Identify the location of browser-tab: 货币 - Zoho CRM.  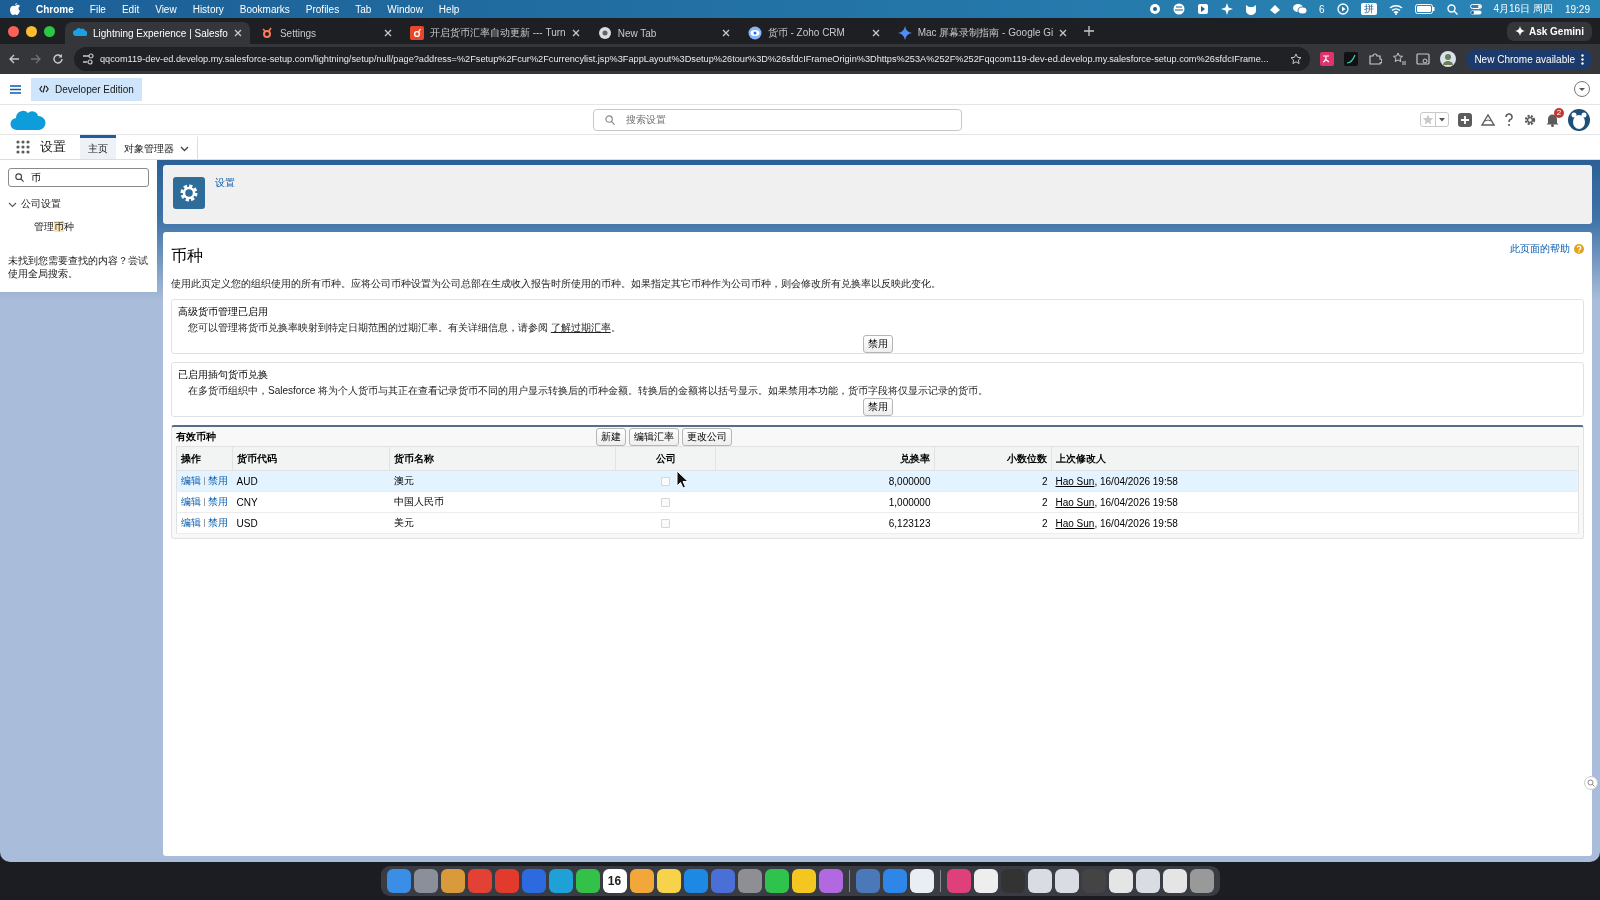
(813, 33).